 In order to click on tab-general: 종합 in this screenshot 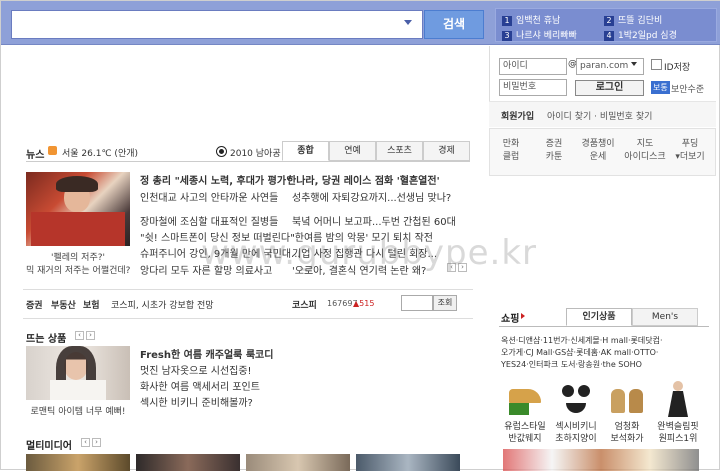, I will do `click(305, 151)`.